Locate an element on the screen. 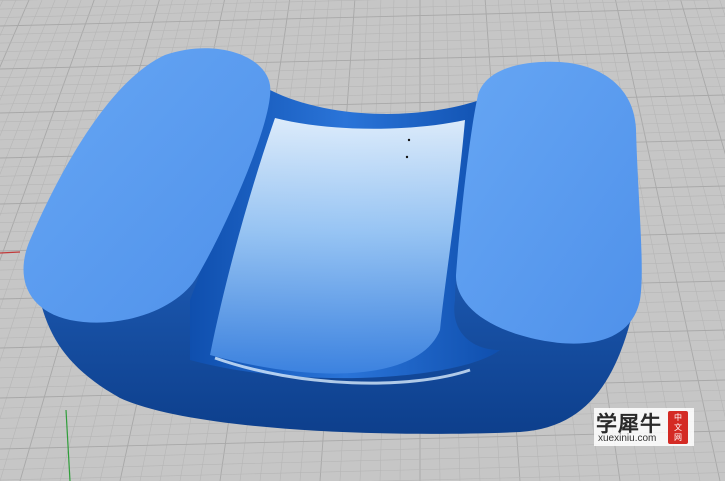 The image size is (725, 481). watermark-seal: 中 文 网 is located at coordinates (678, 427).